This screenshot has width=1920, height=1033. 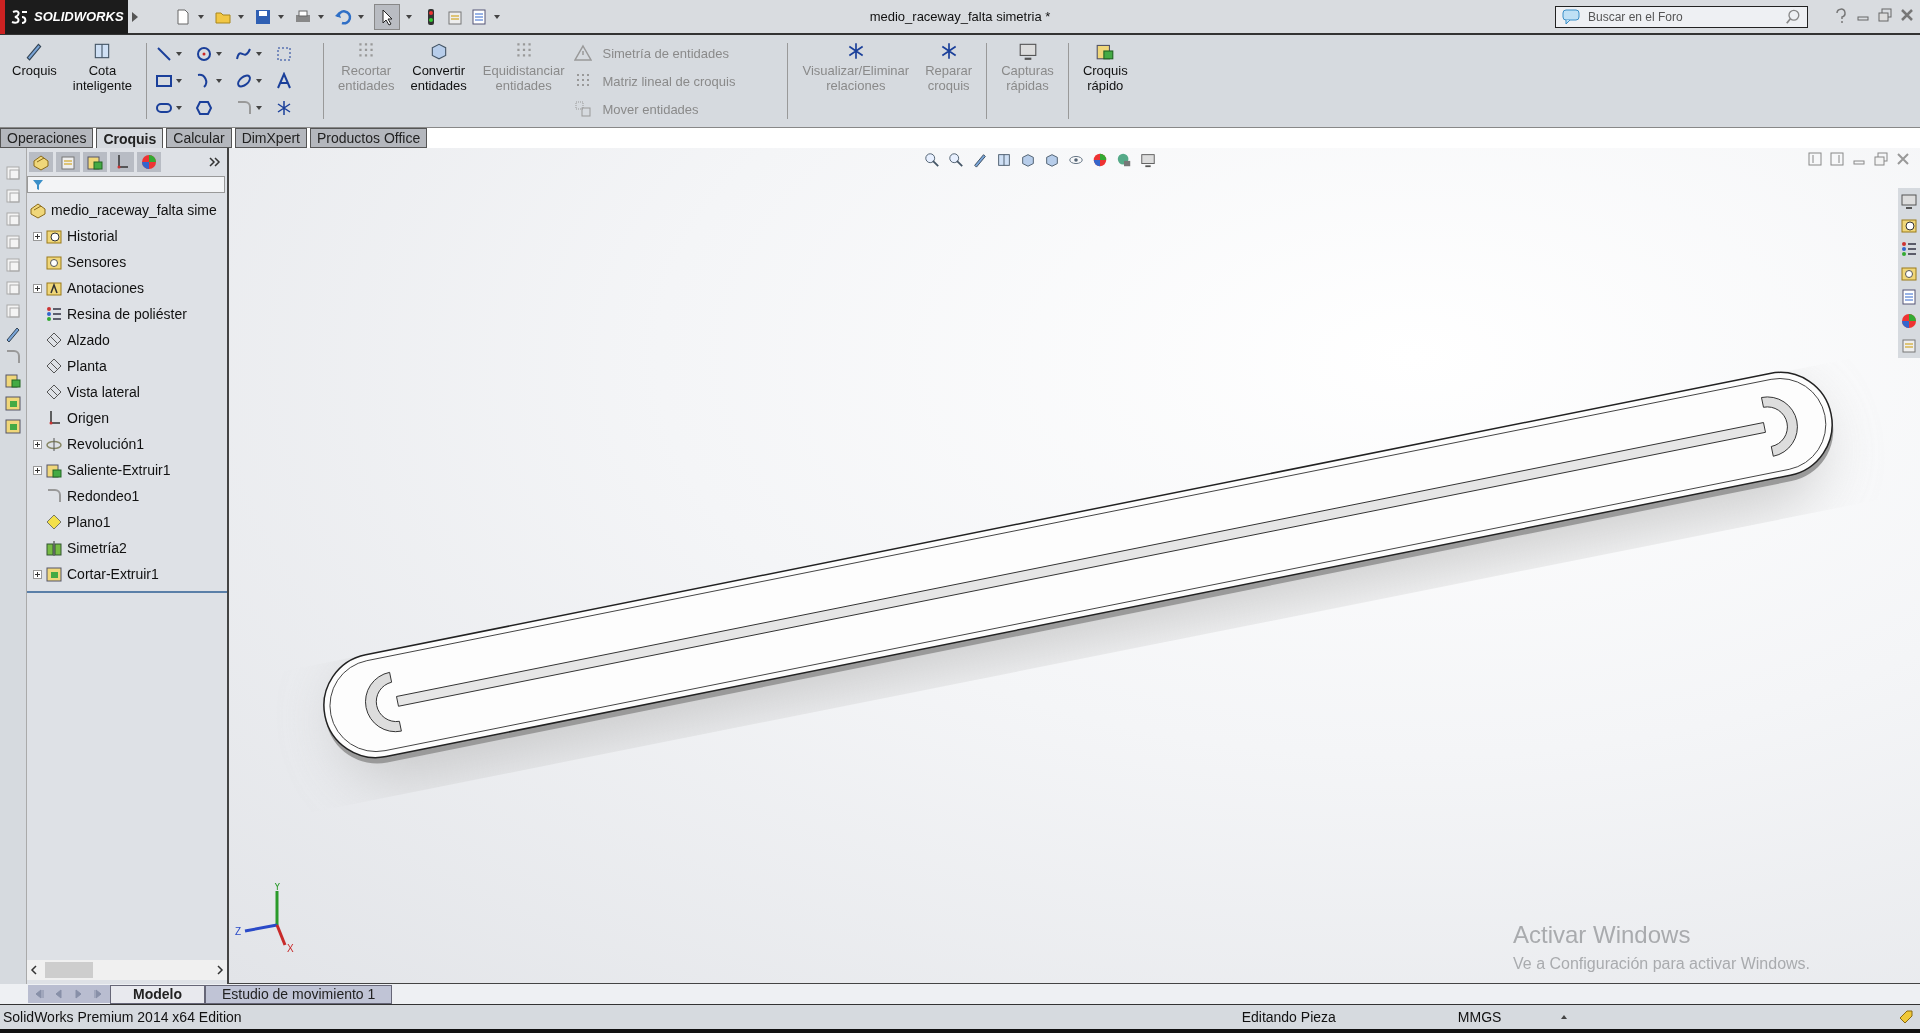 What do you see at coordinates (76, 366) in the screenshot?
I see `tree-item: Planta` at bounding box center [76, 366].